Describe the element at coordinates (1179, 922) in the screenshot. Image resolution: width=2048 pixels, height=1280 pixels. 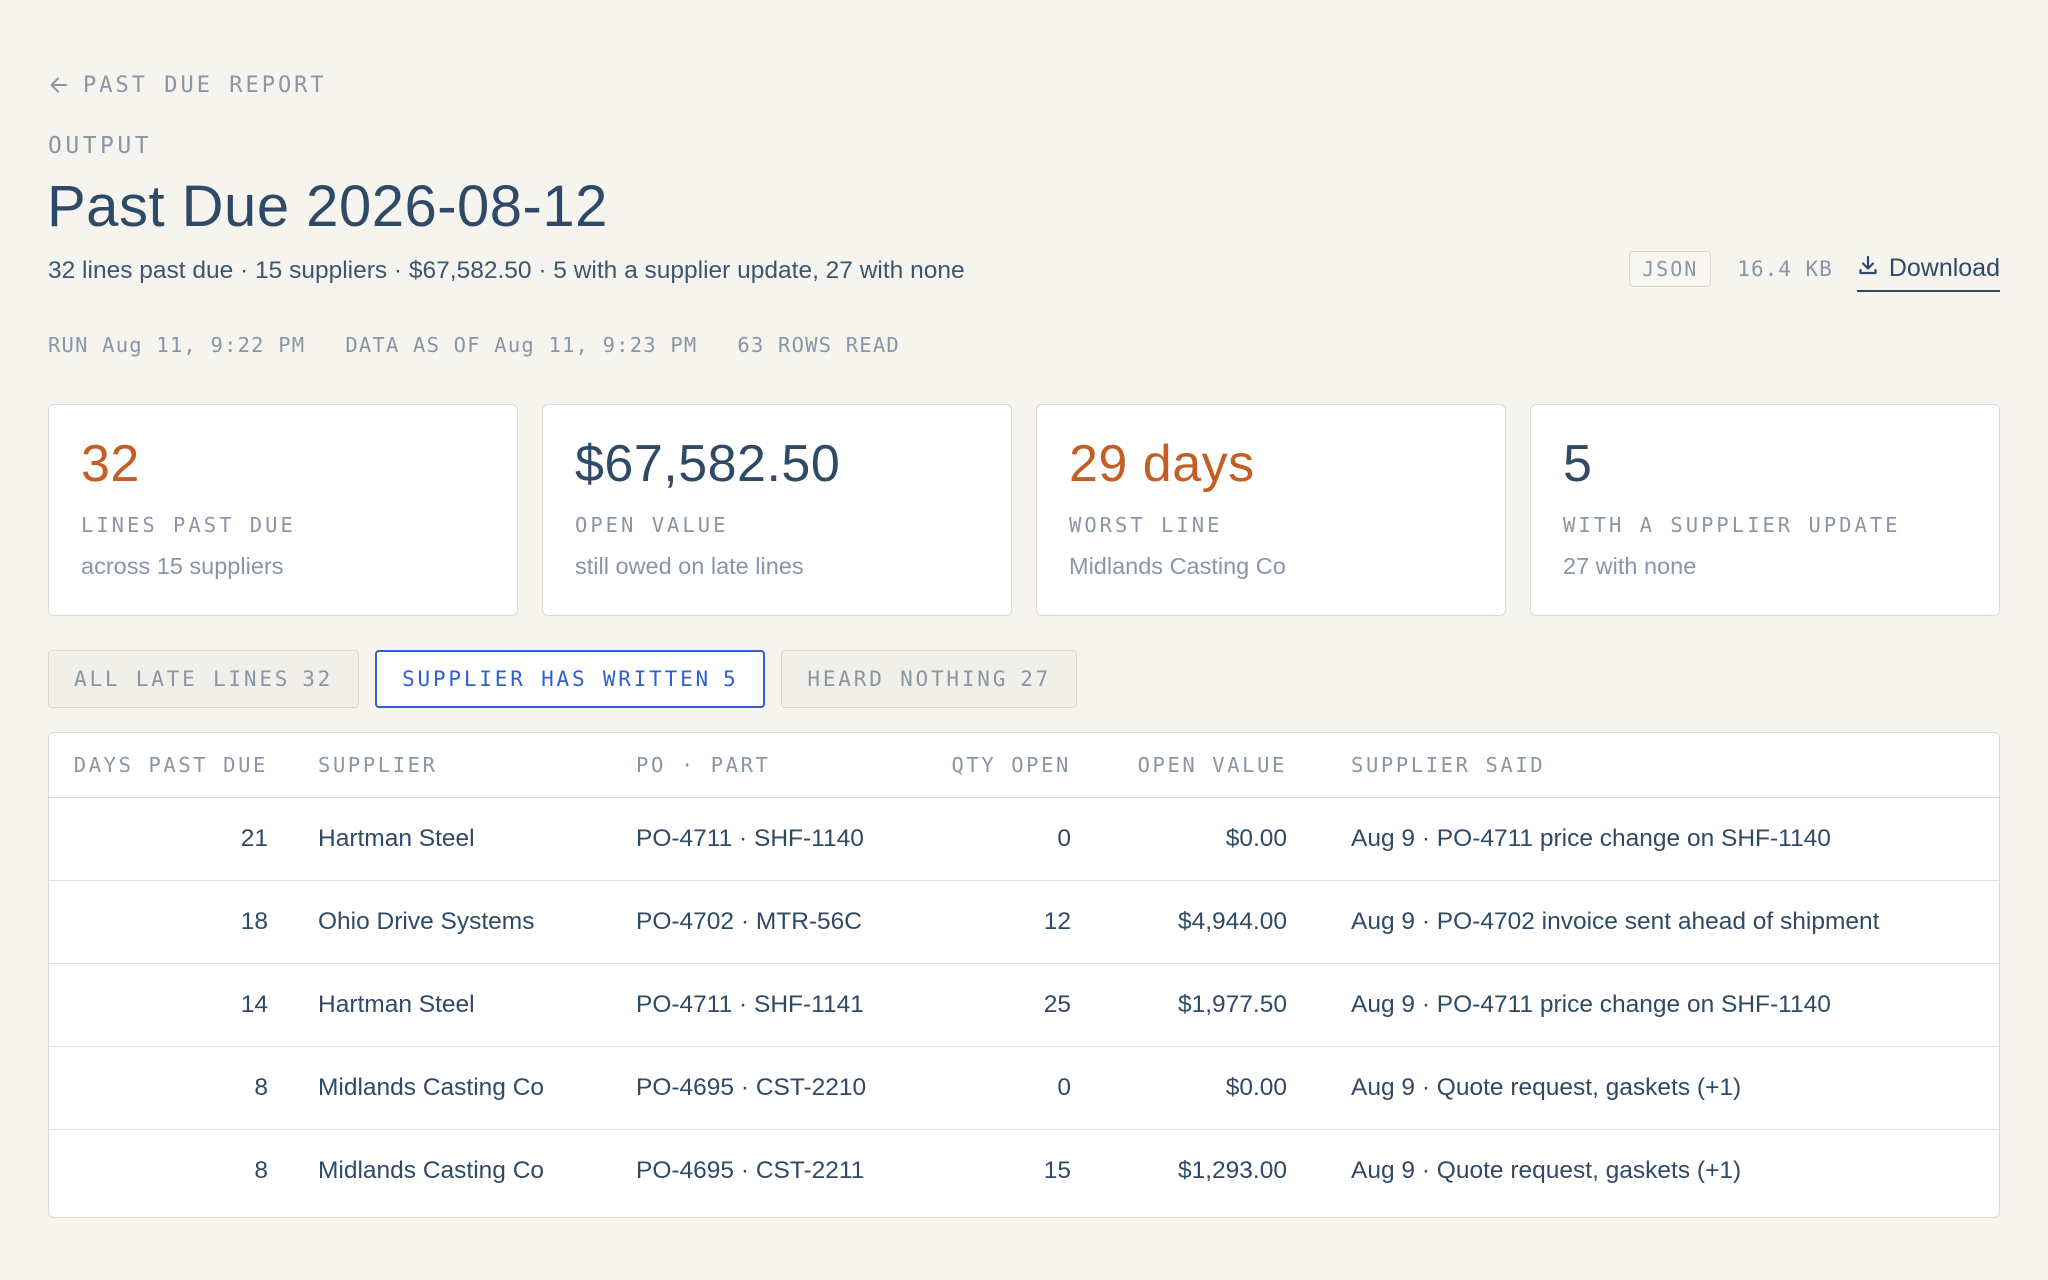
I see `cell-open-value: $4,944.00` at that location.